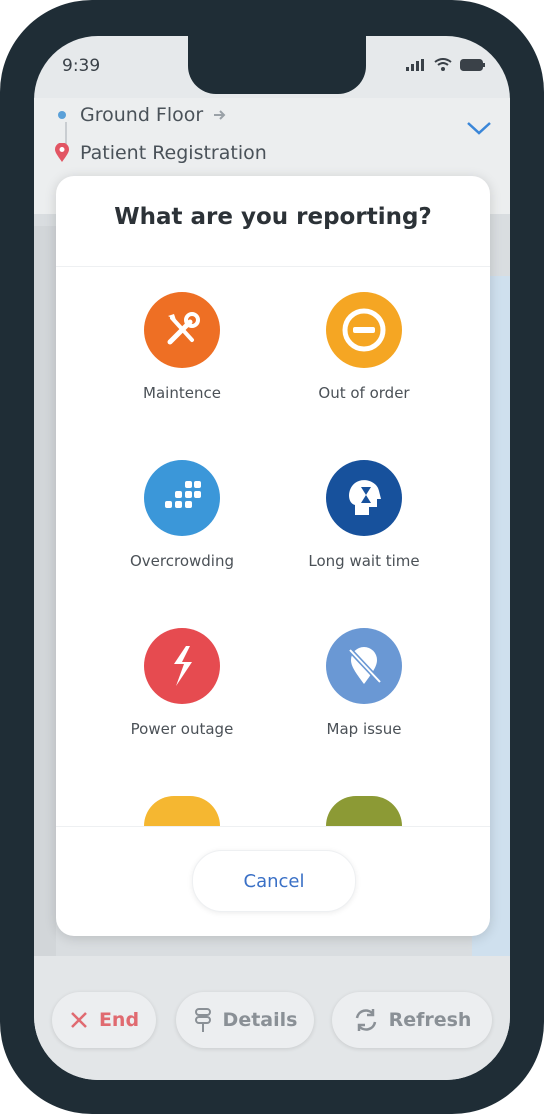 This screenshot has height=1114, width=544. Describe the element at coordinates (364, 393) in the screenshot. I see `option-label: Out of order` at that location.